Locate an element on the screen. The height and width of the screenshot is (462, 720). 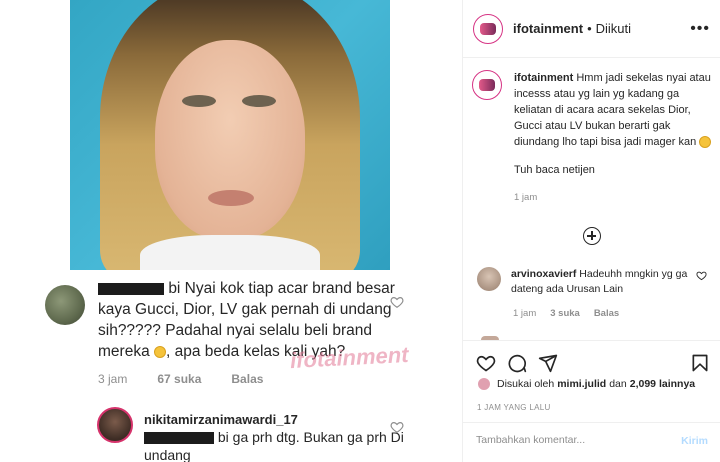
account-name: ifotainment is located at coordinates (548, 28).